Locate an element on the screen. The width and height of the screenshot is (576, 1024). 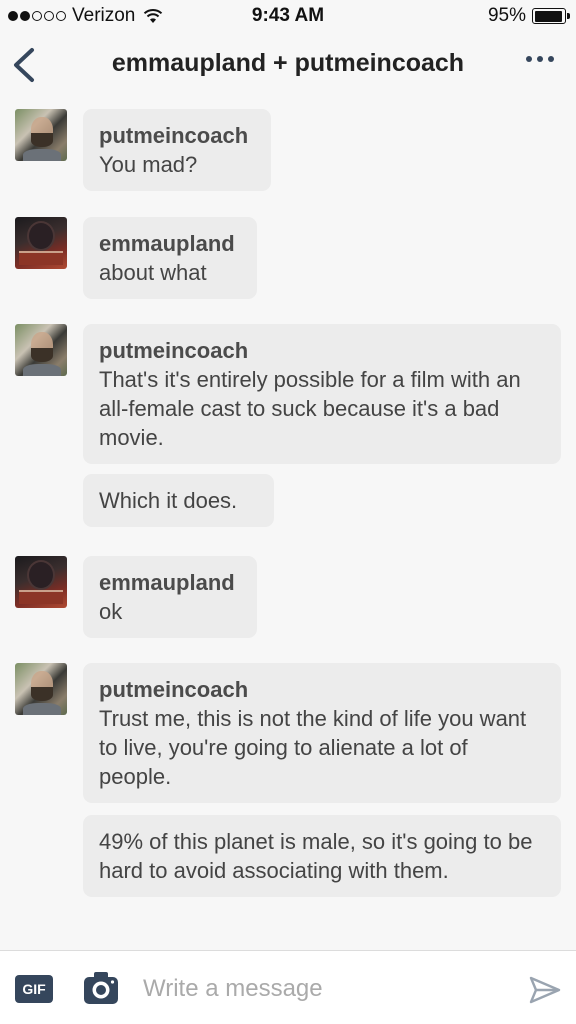
more-options-icon is located at coordinates (540, 59).